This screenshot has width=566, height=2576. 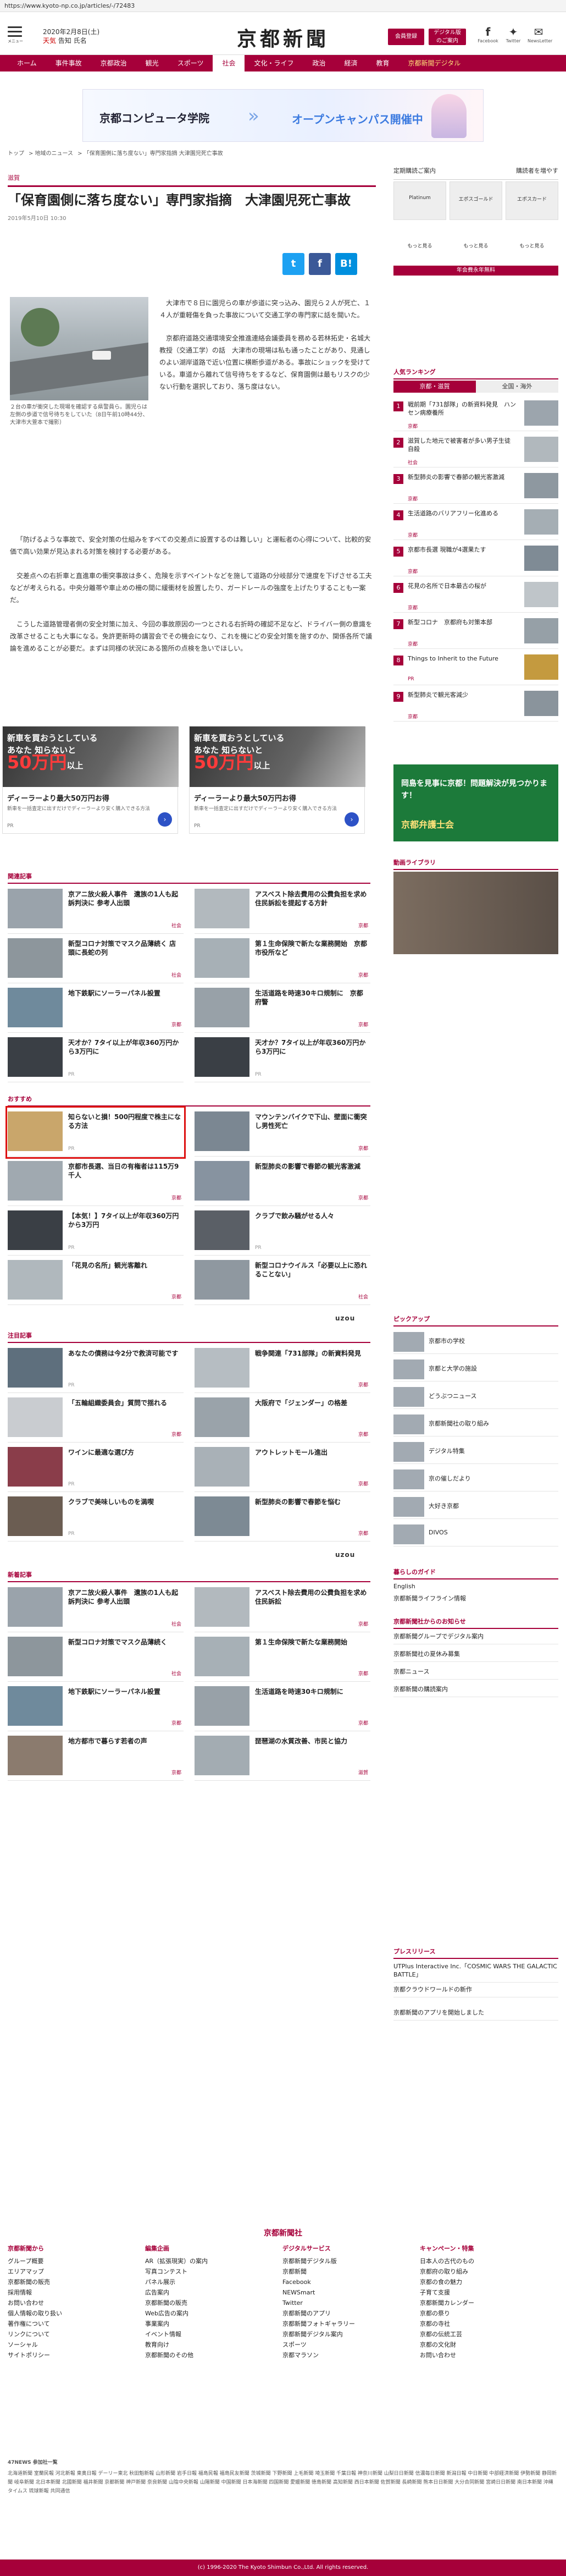 What do you see at coordinates (214, 2324) in the screenshot?
I see `footer-link: 事業案内` at bounding box center [214, 2324].